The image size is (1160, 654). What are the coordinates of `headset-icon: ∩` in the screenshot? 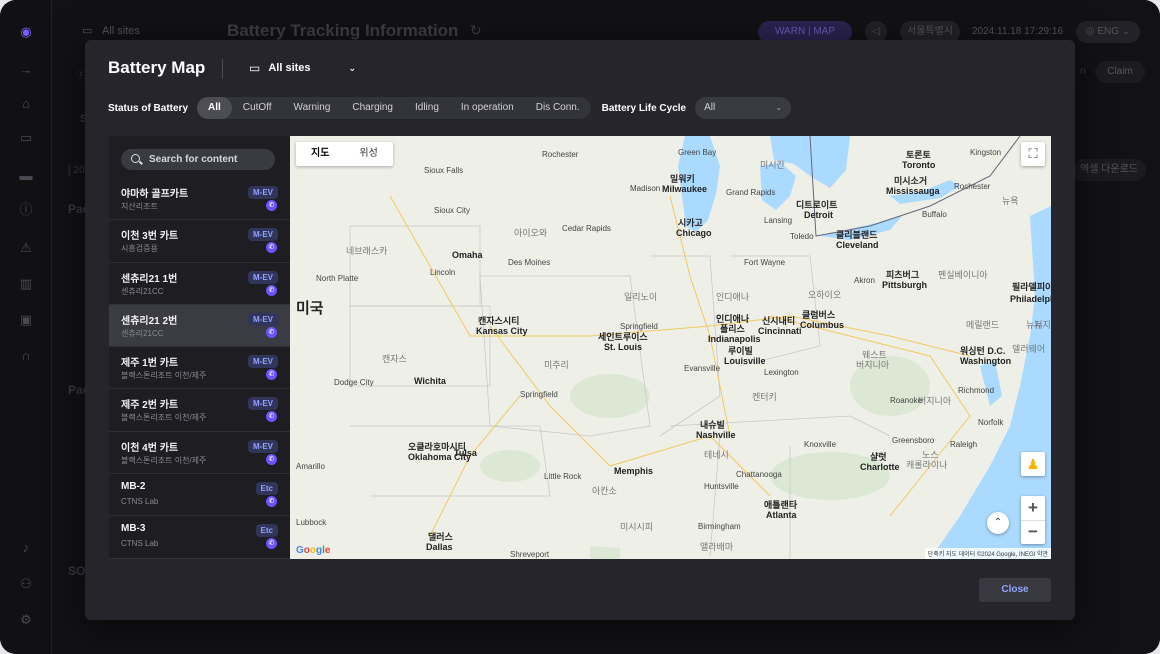 It's located at (26, 356).